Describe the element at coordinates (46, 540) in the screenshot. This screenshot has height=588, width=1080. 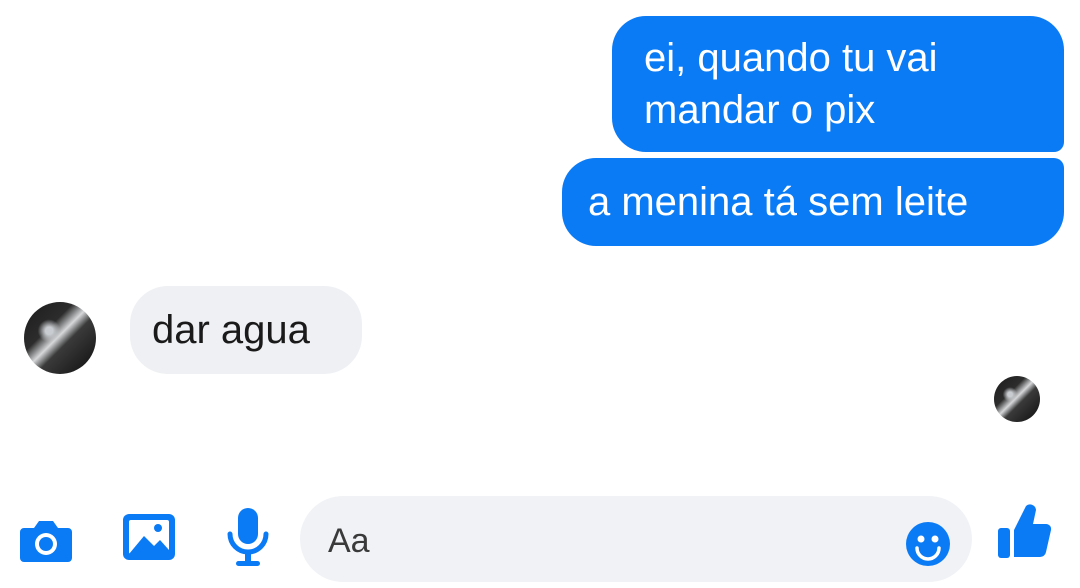
I see `camera-icon` at that location.